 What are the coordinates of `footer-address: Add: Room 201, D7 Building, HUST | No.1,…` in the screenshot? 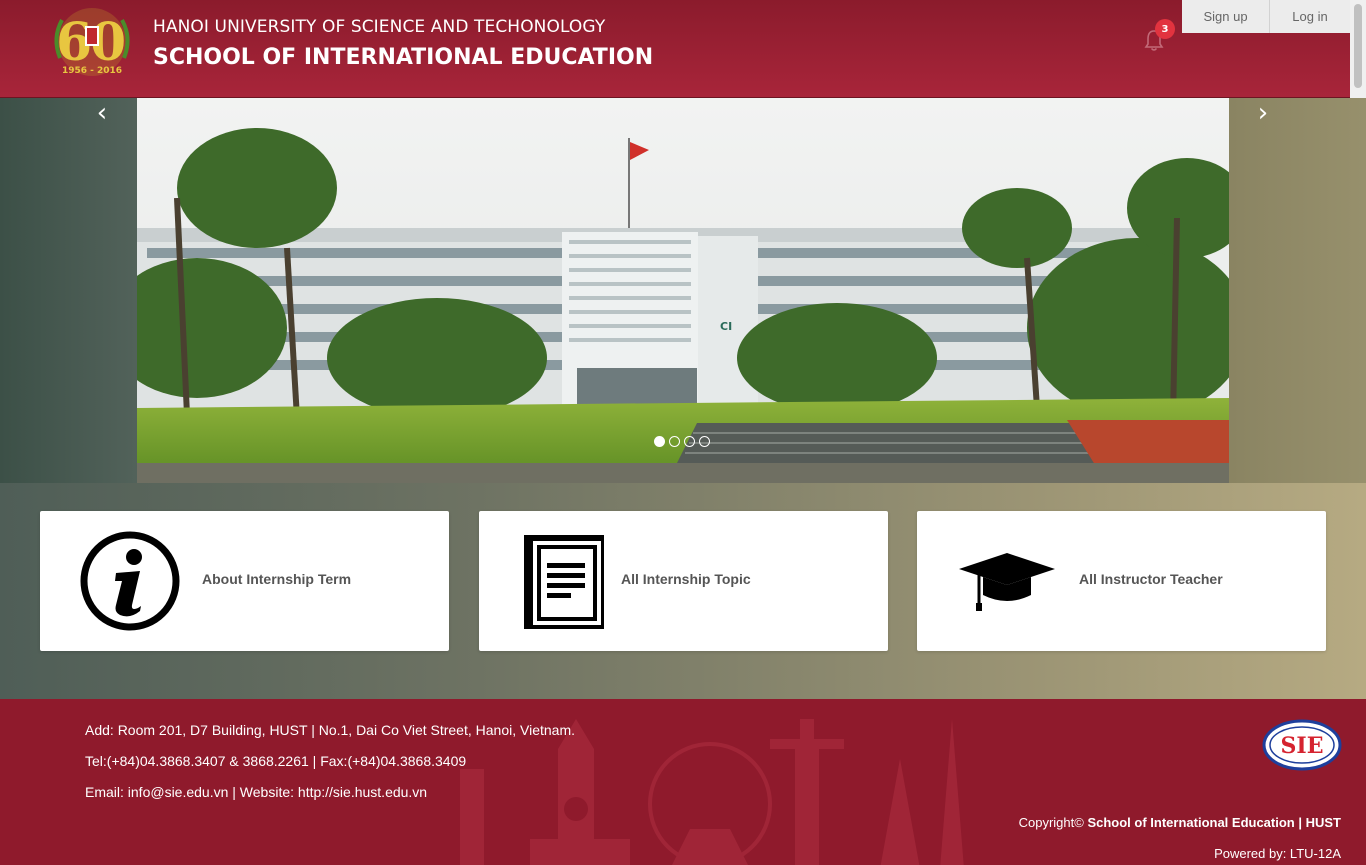 It's located at (330, 730).